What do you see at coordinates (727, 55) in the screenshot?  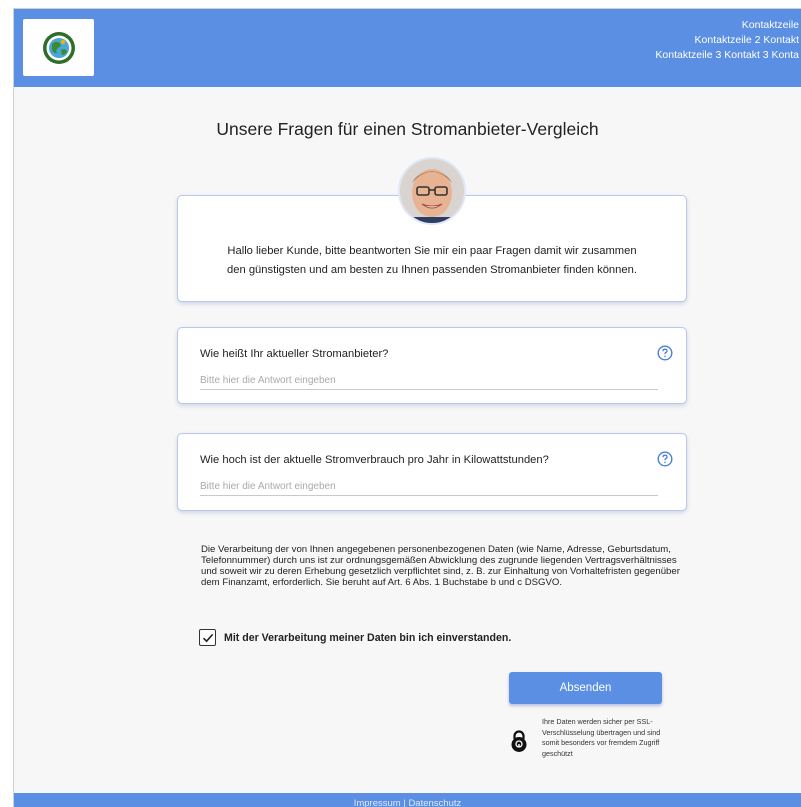 I see `contact-line-3: Kontaktzeile 3 Kontakt 3 Konta` at bounding box center [727, 55].